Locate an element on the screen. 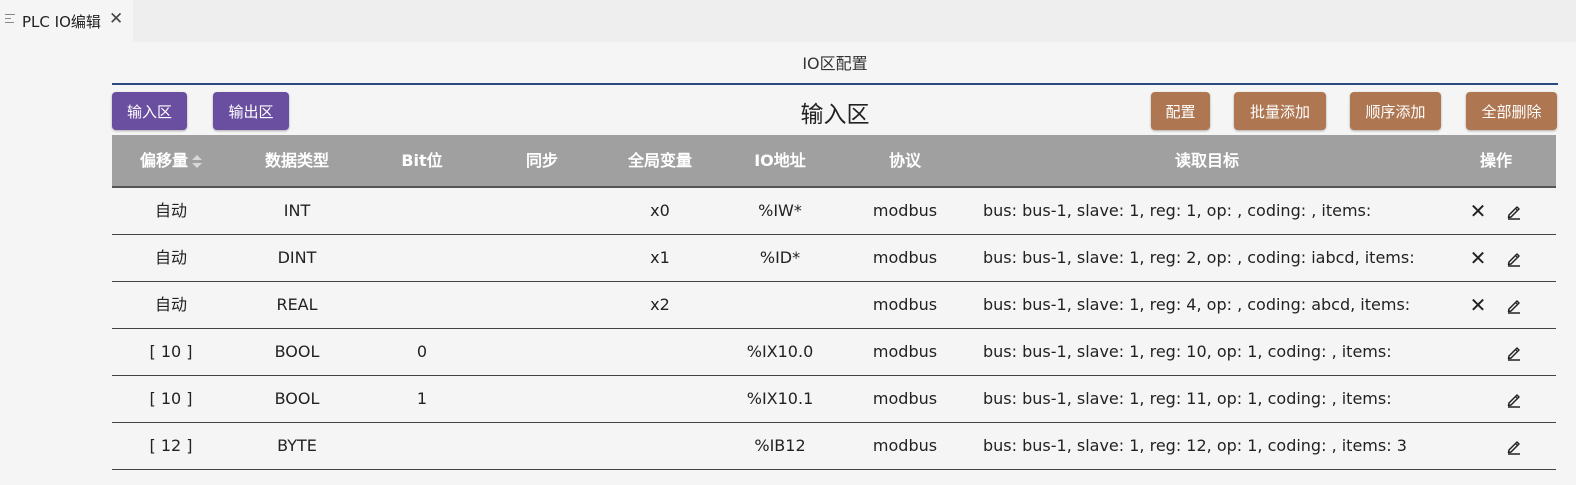  column-header-offset: 偏移量 is located at coordinates (171, 160).